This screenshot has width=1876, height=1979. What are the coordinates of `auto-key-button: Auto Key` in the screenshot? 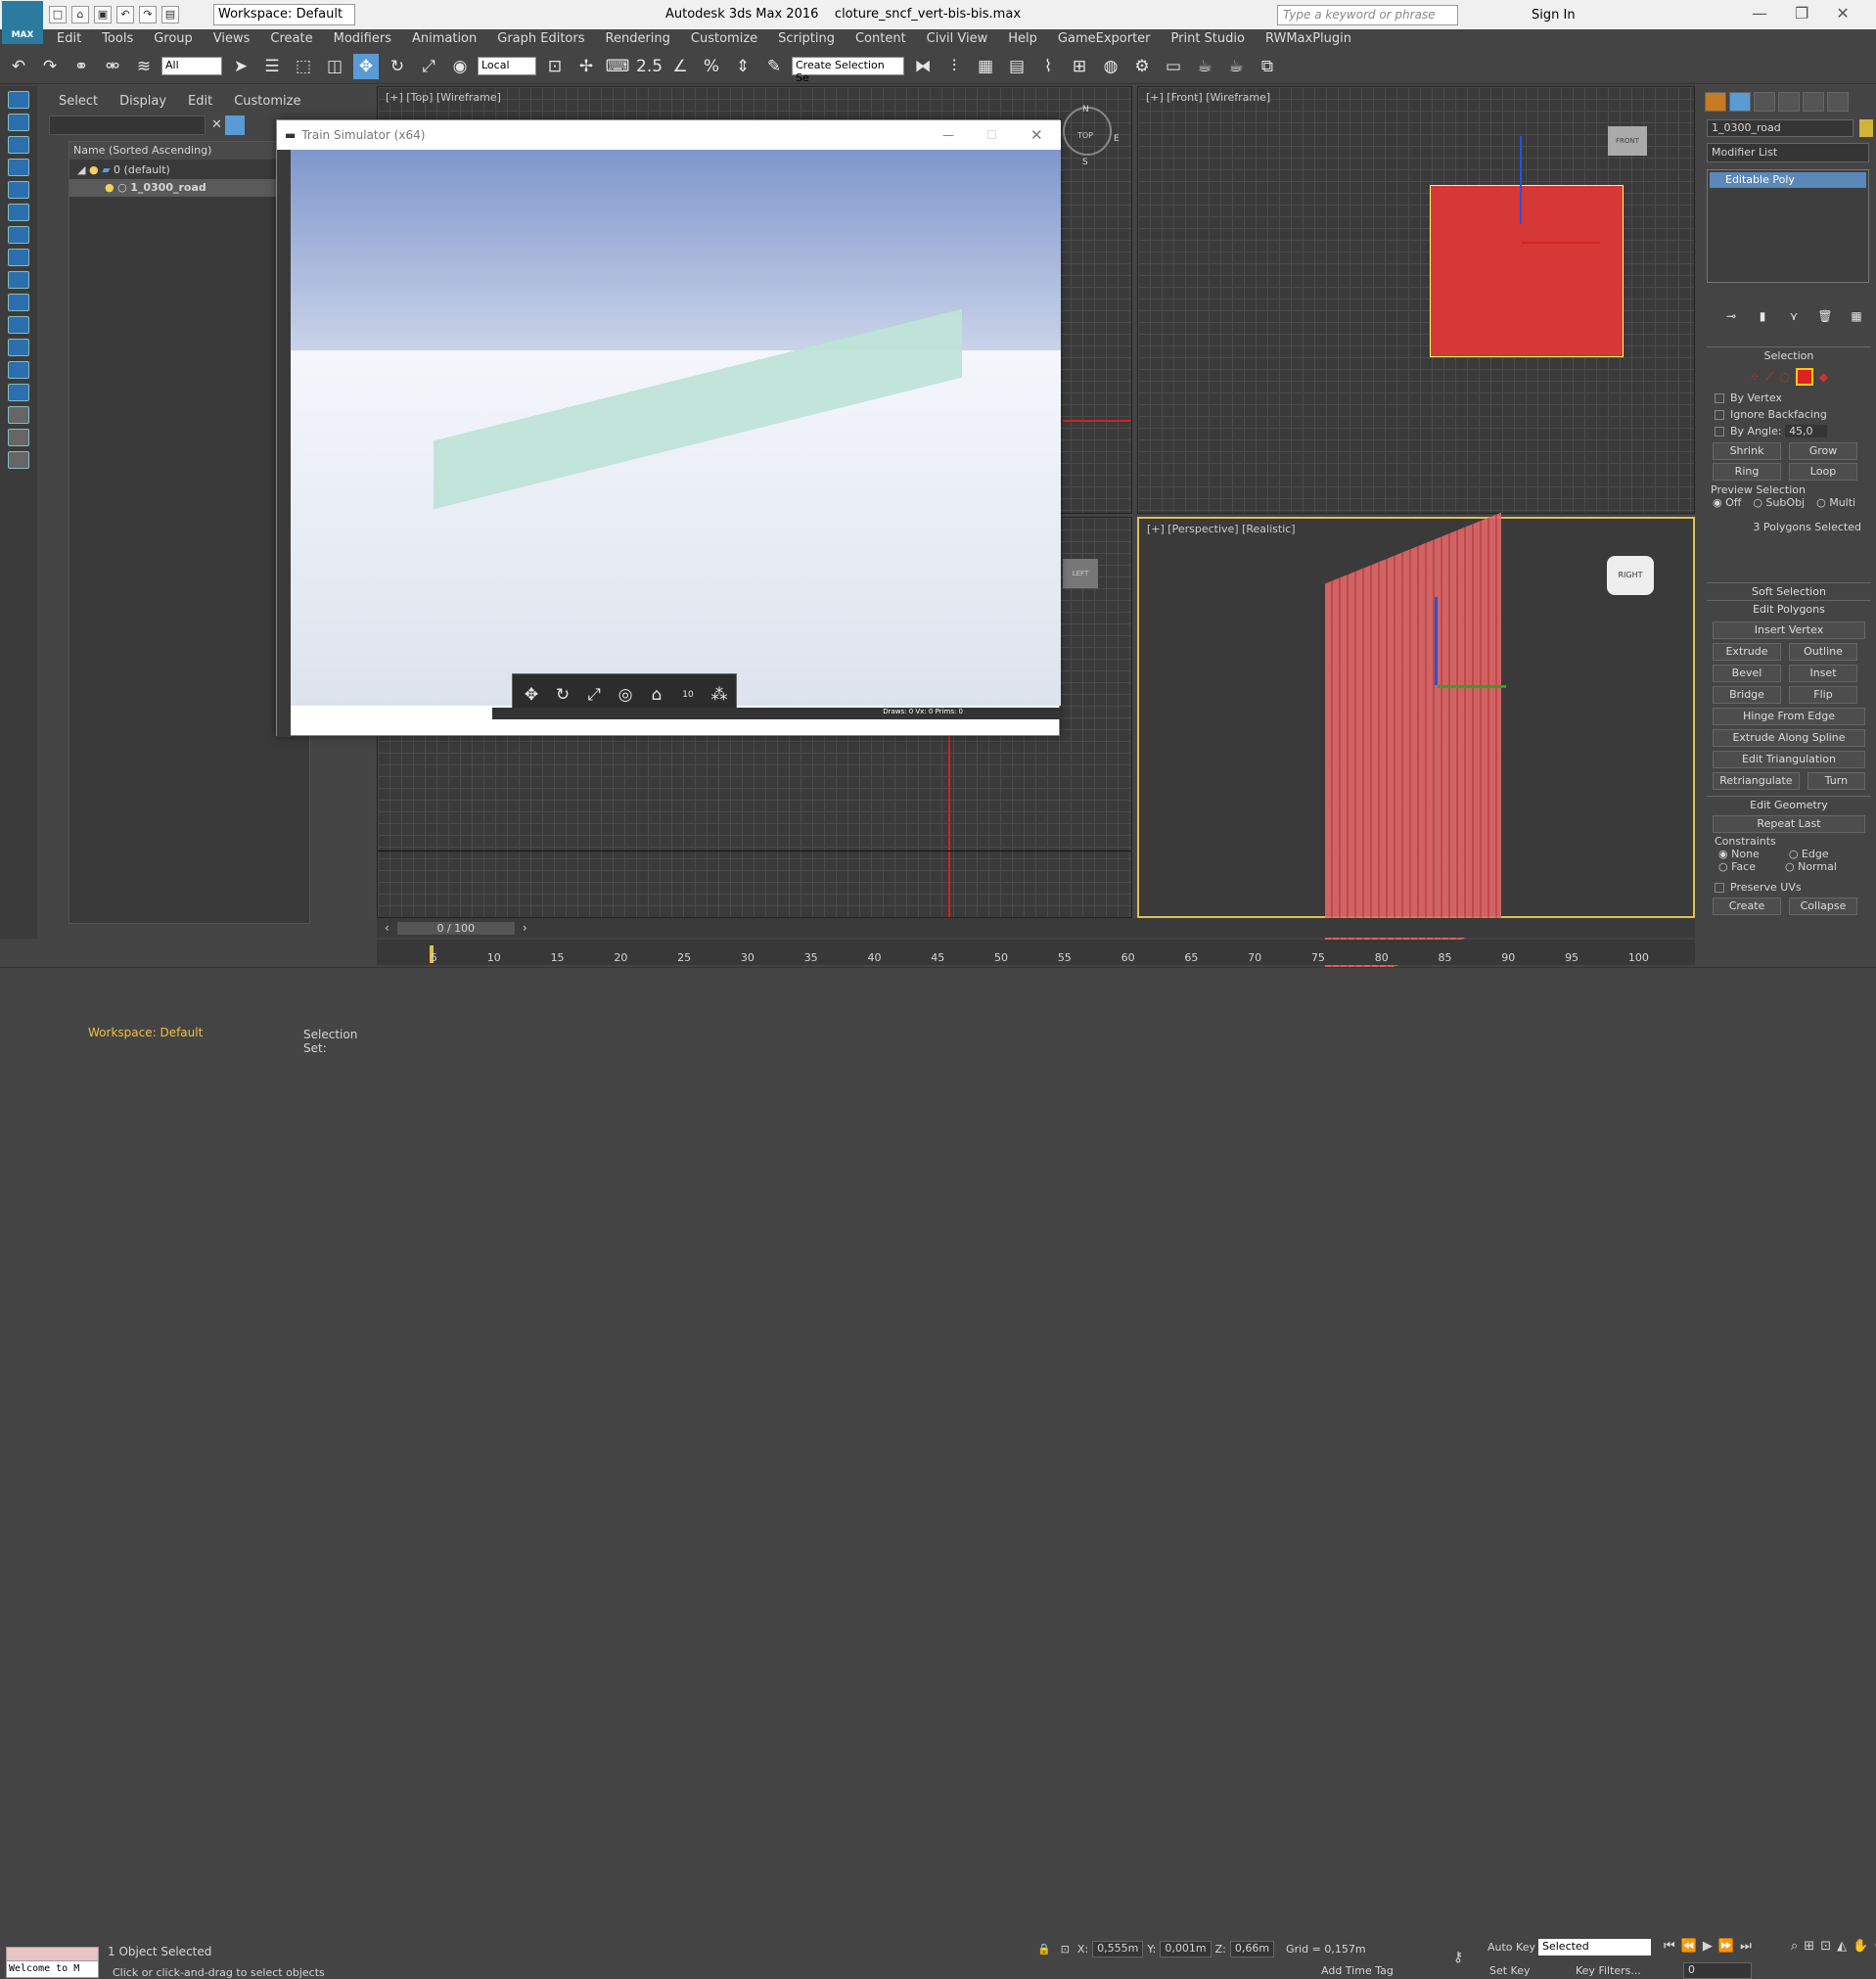 It's located at (1511, 1947).